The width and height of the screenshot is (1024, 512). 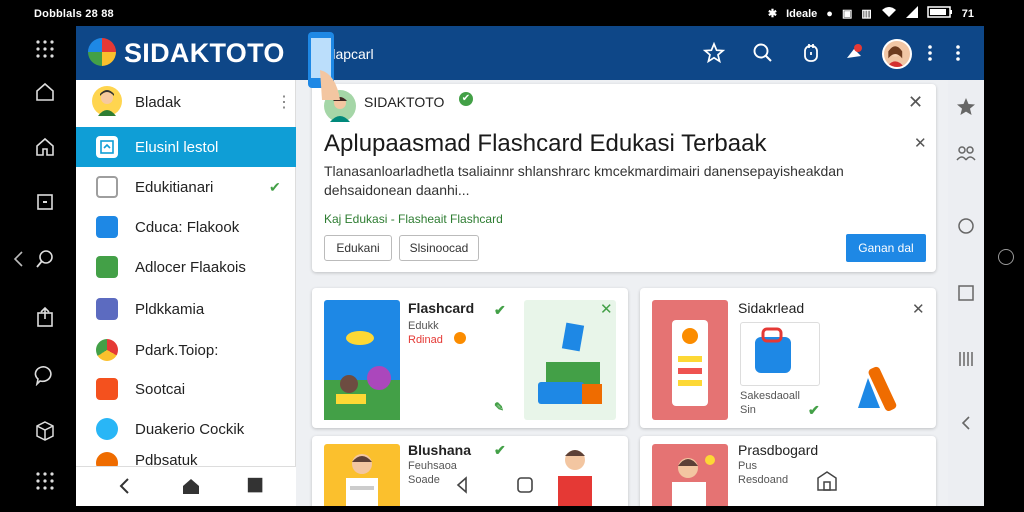 I want to click on app-card: Sidakrlead ✕ Sakesdaoall Sin ✔, so click(x=788, y=358).